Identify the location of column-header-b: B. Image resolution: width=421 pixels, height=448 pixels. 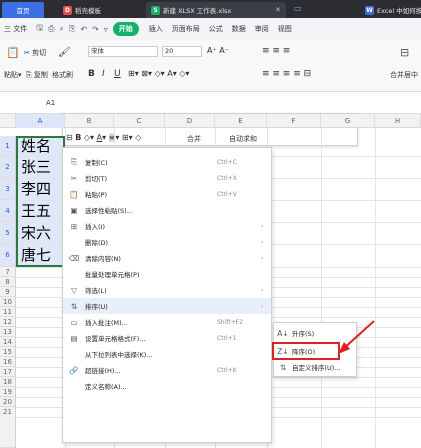
(89, 121).